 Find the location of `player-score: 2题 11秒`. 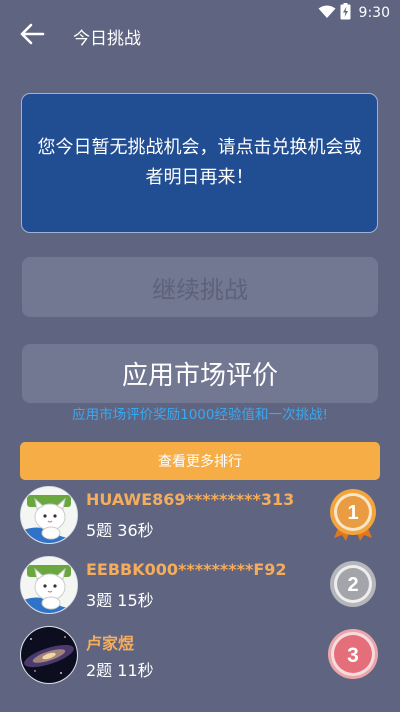

player-score: 2题 11秒 is located at coordinates (120, 670).